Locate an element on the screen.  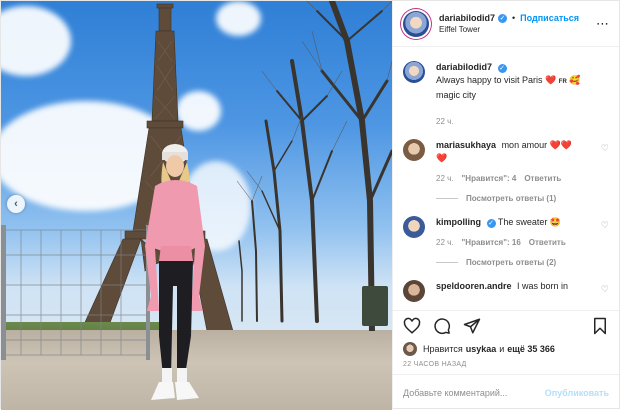
view-replies: Посмотреть ответы (1) is located at coordinates (514, 198).